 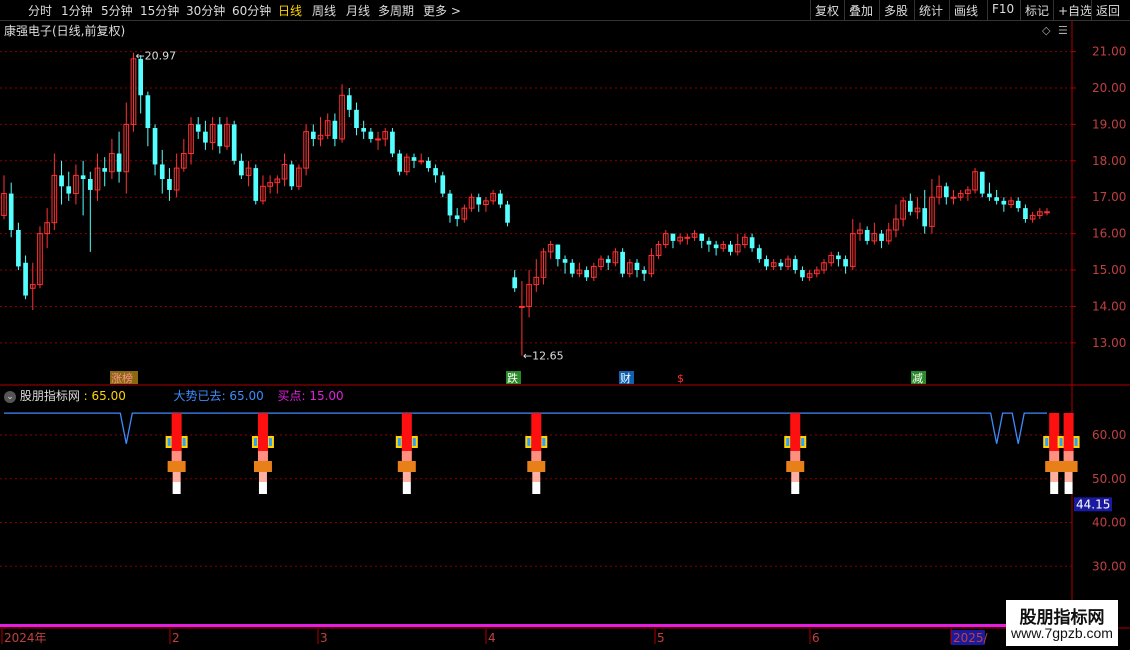 What do you see at coordinates (1062, 623) in the screenshot?
I see `watermark-logo: 股朋指标网 www.7gpzb.com` at bounding box center [1062, 623].